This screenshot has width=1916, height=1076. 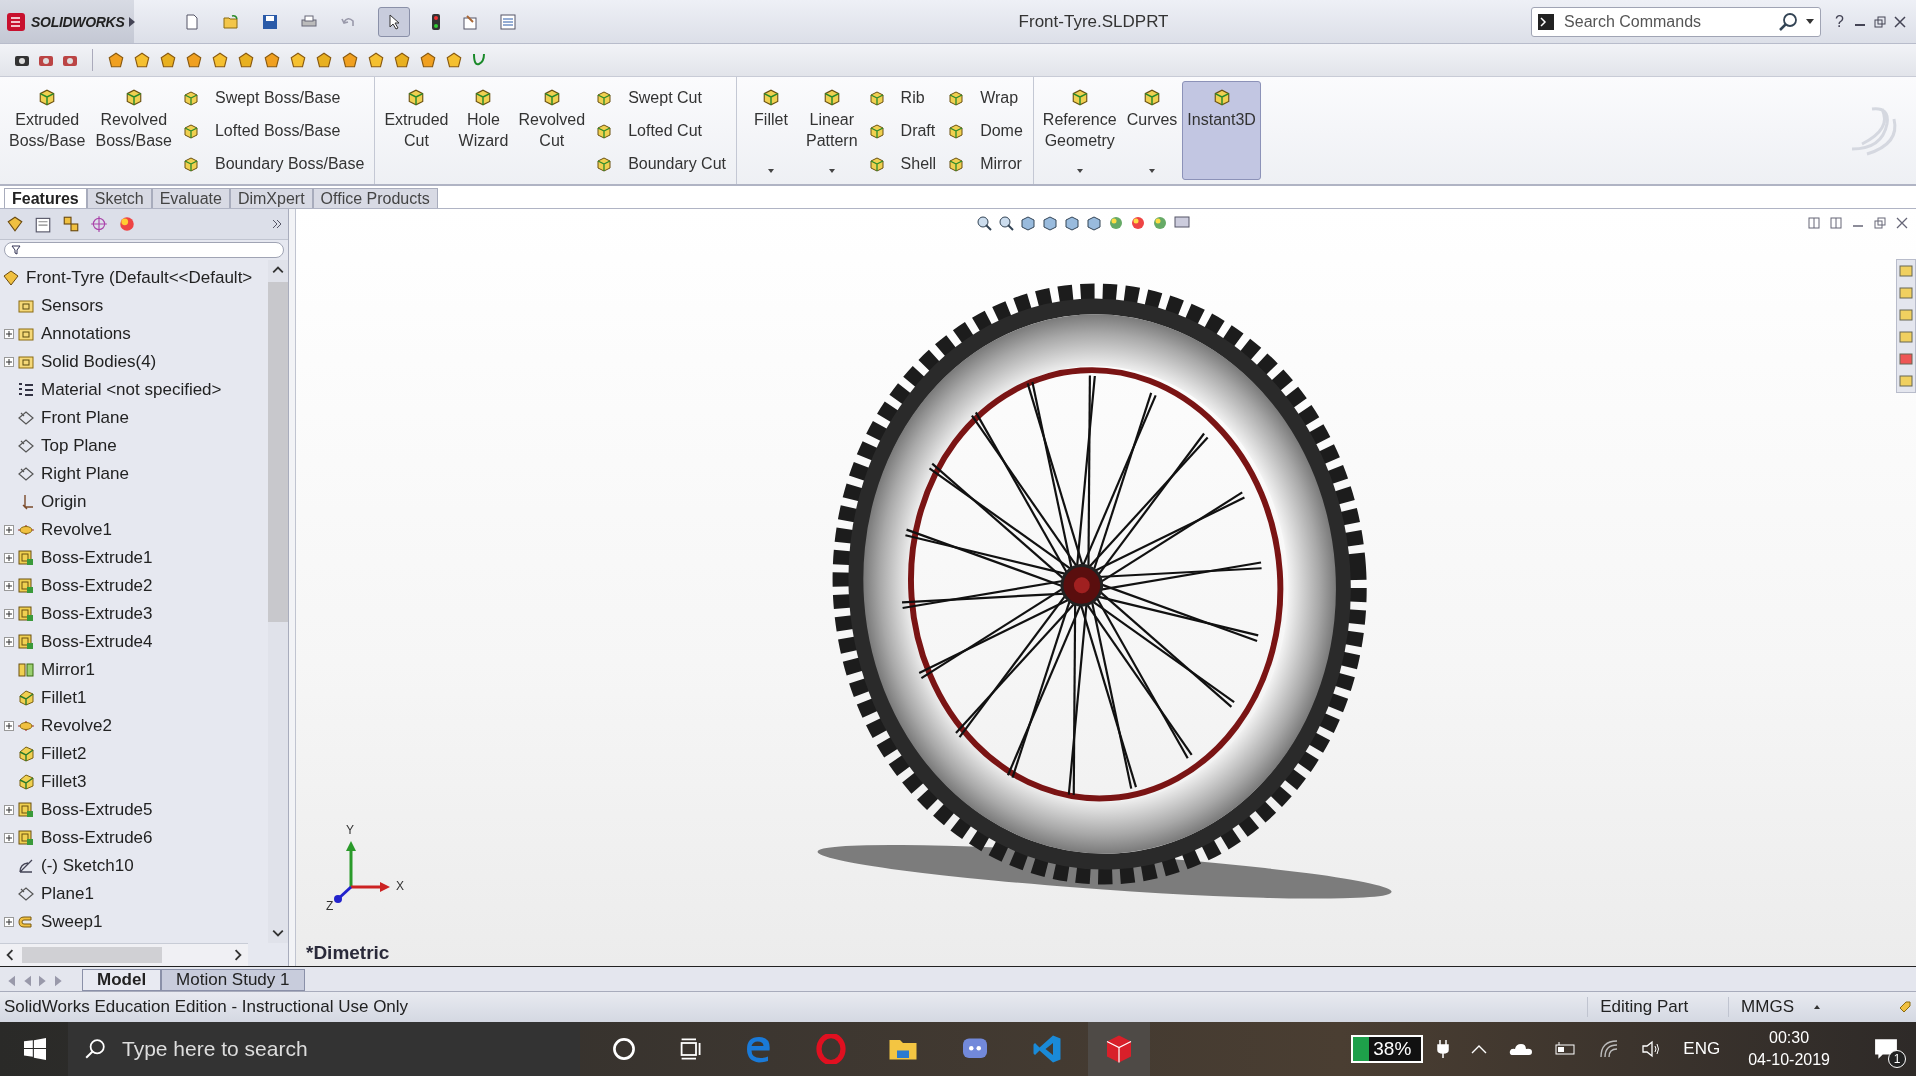 I want to click on tree-item: Mirror1, so click(x=68, y=670).